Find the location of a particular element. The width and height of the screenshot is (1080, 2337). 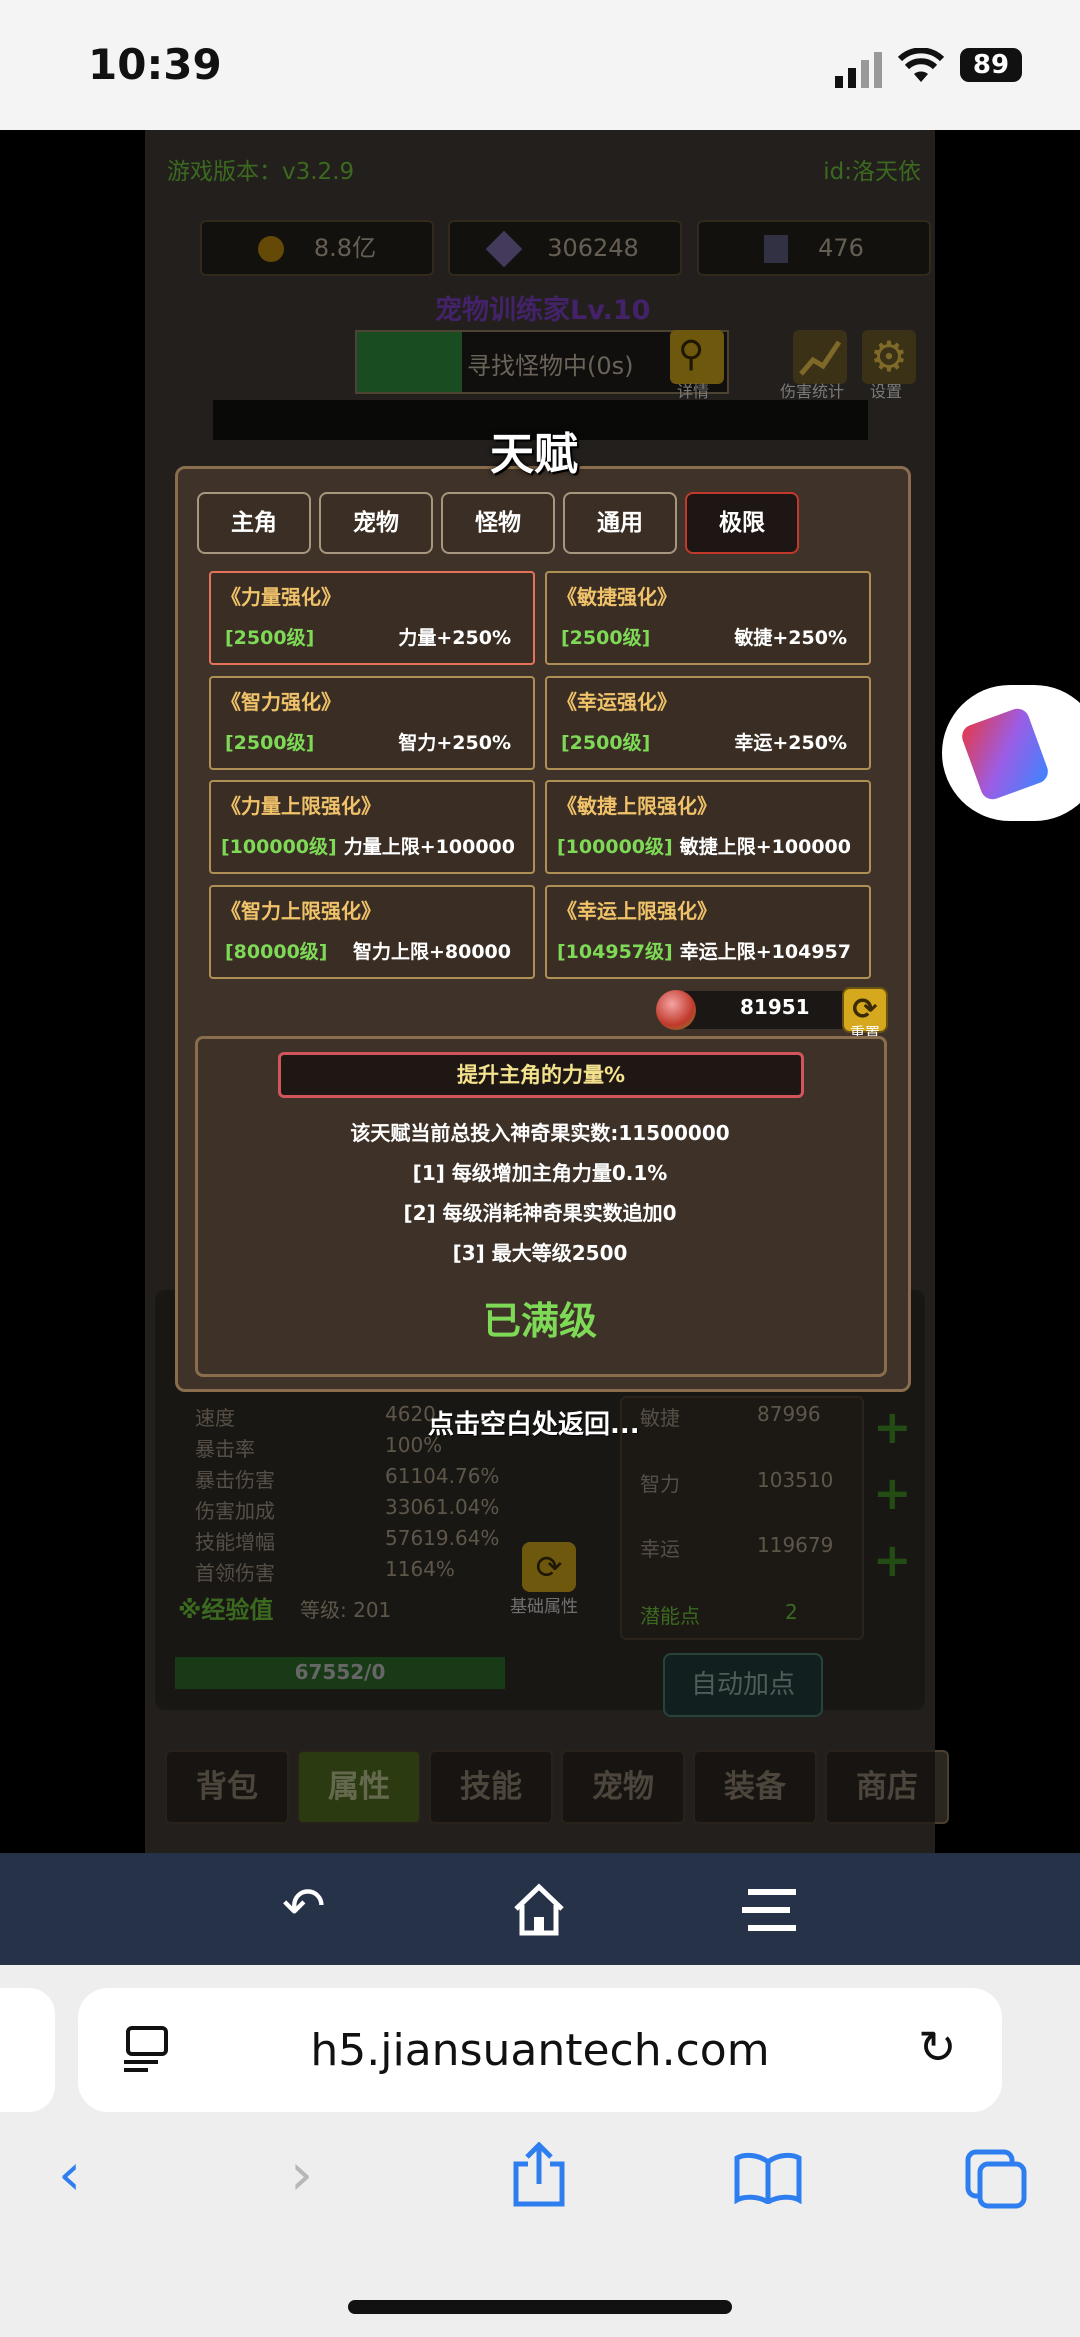

back-icon: ‹ is located at coordinates (69, 2174).